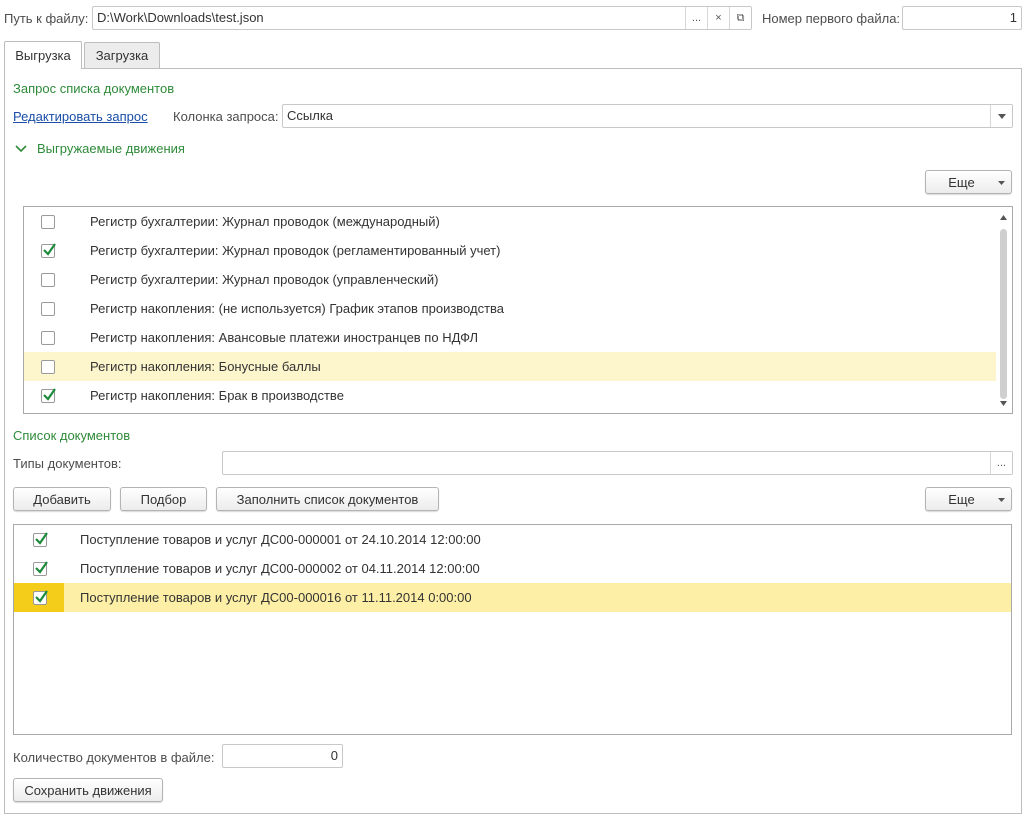  I want to click on query-column-label: Колонка запроса:, so click(226, 116).